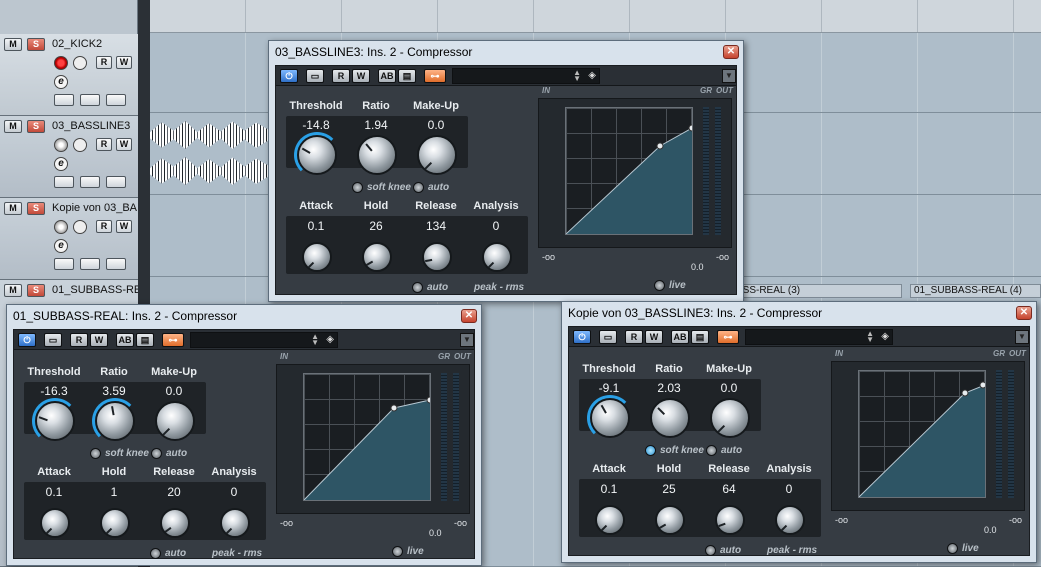 Image resolution: width=1041 pixels, height=567 pixels. Describe the element at coordinates (155, 553) in the screenshot. I see `auto-release-toggle` at that location.